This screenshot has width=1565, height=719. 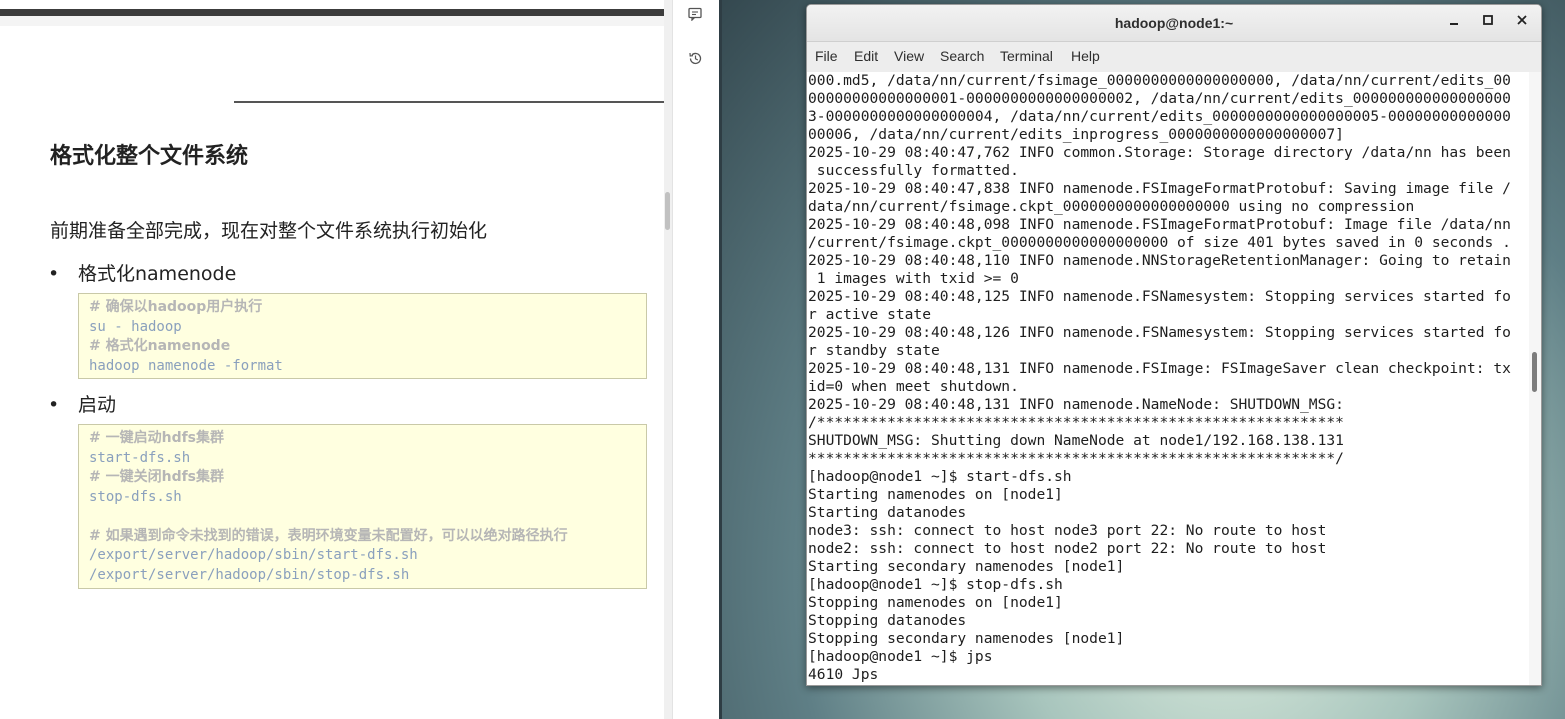 I want to click on comment-icon, so click(x=695, y=16).